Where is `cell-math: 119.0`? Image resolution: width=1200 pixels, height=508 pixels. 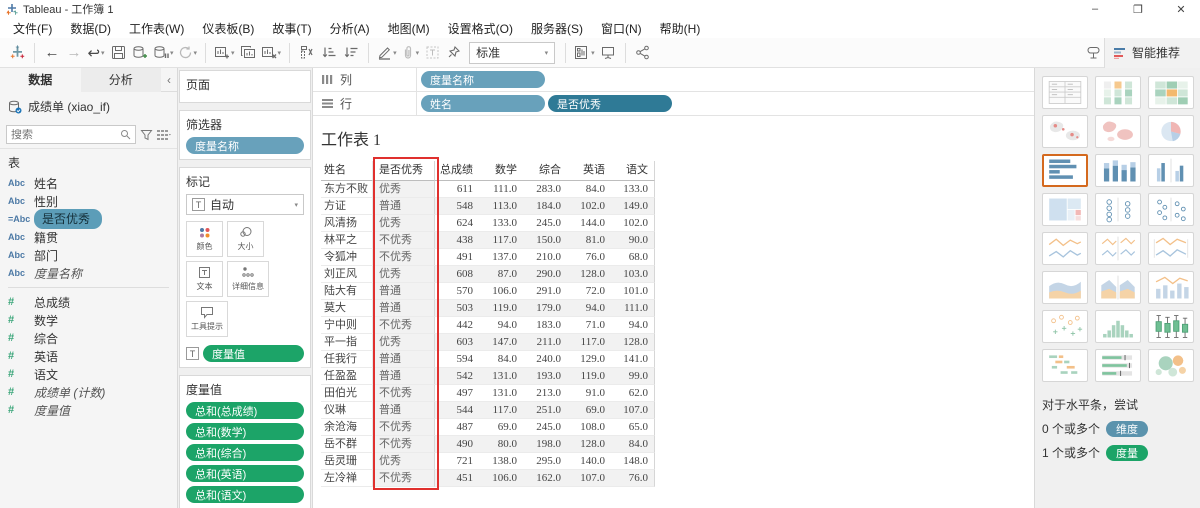 cell-math: 119.0 is located at coordinates (501, 308).